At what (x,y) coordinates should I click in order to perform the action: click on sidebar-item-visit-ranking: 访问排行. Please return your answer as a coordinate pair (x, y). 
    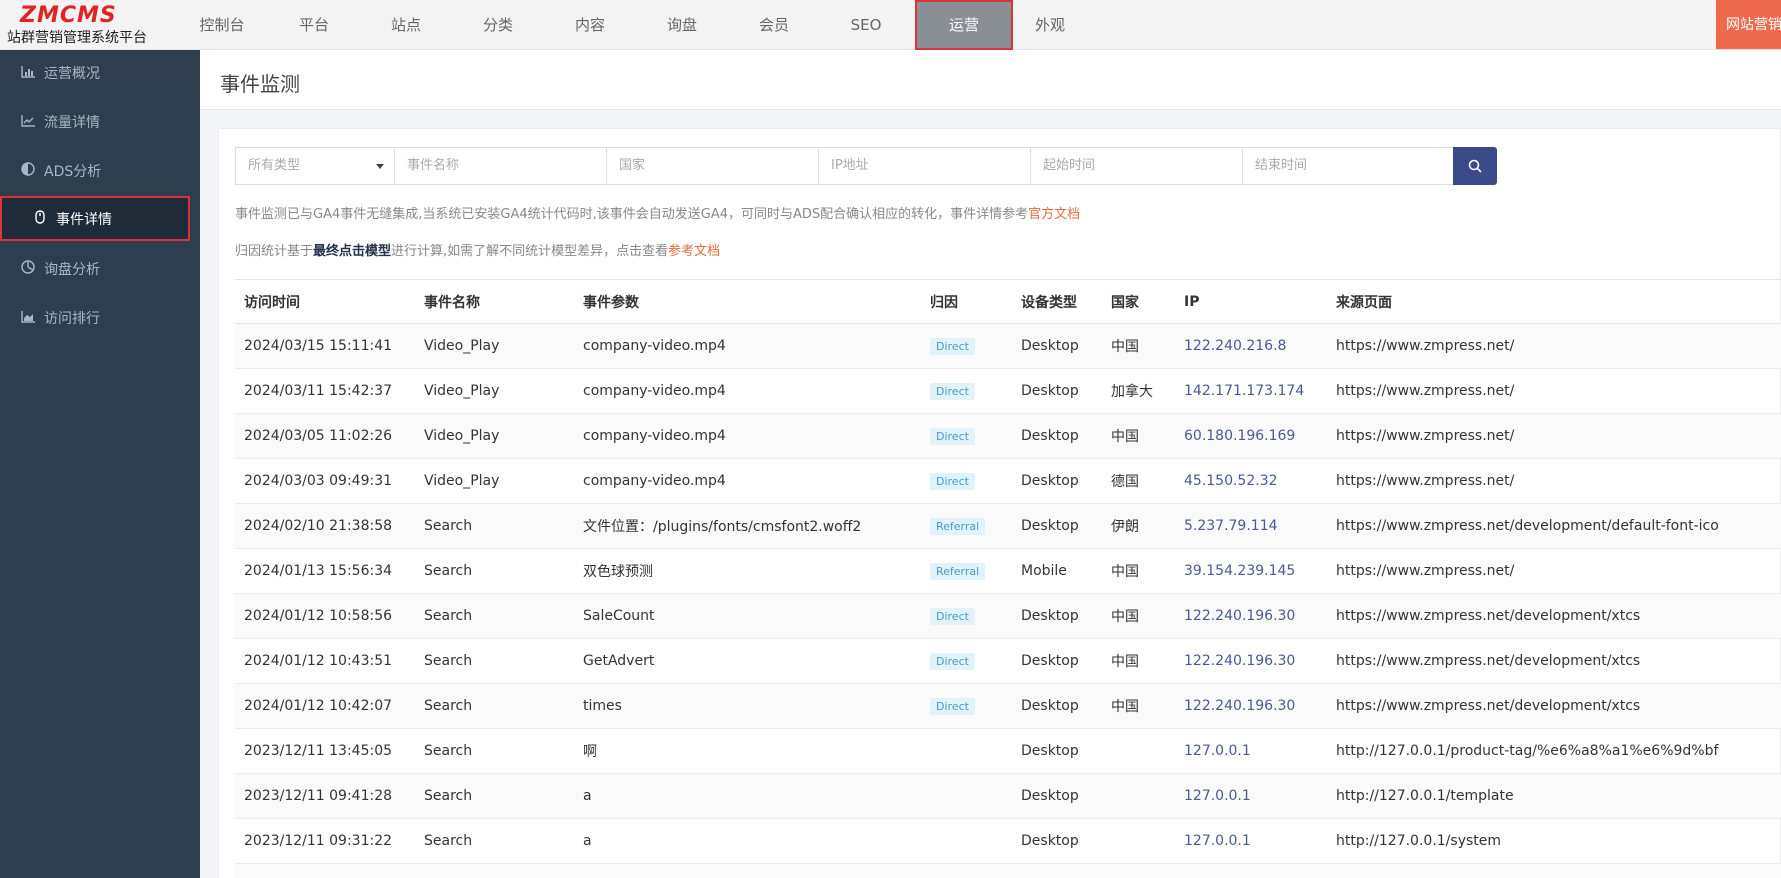
    Looking at the image, I should click on (100, 319).